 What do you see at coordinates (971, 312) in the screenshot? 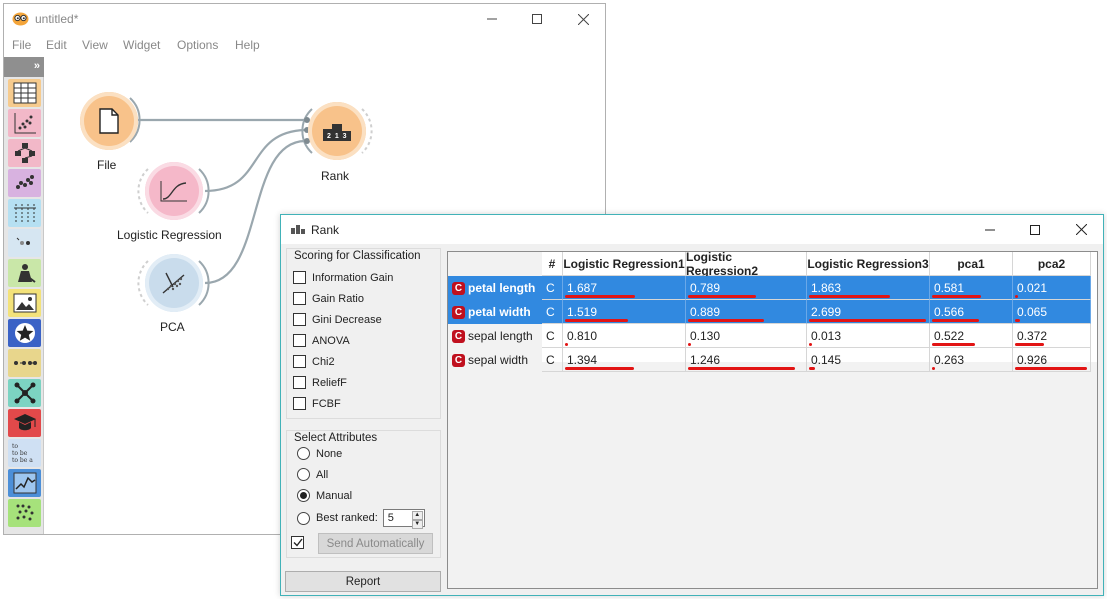
I see `score-cell: 0.566` at bounding box center [971, 312].